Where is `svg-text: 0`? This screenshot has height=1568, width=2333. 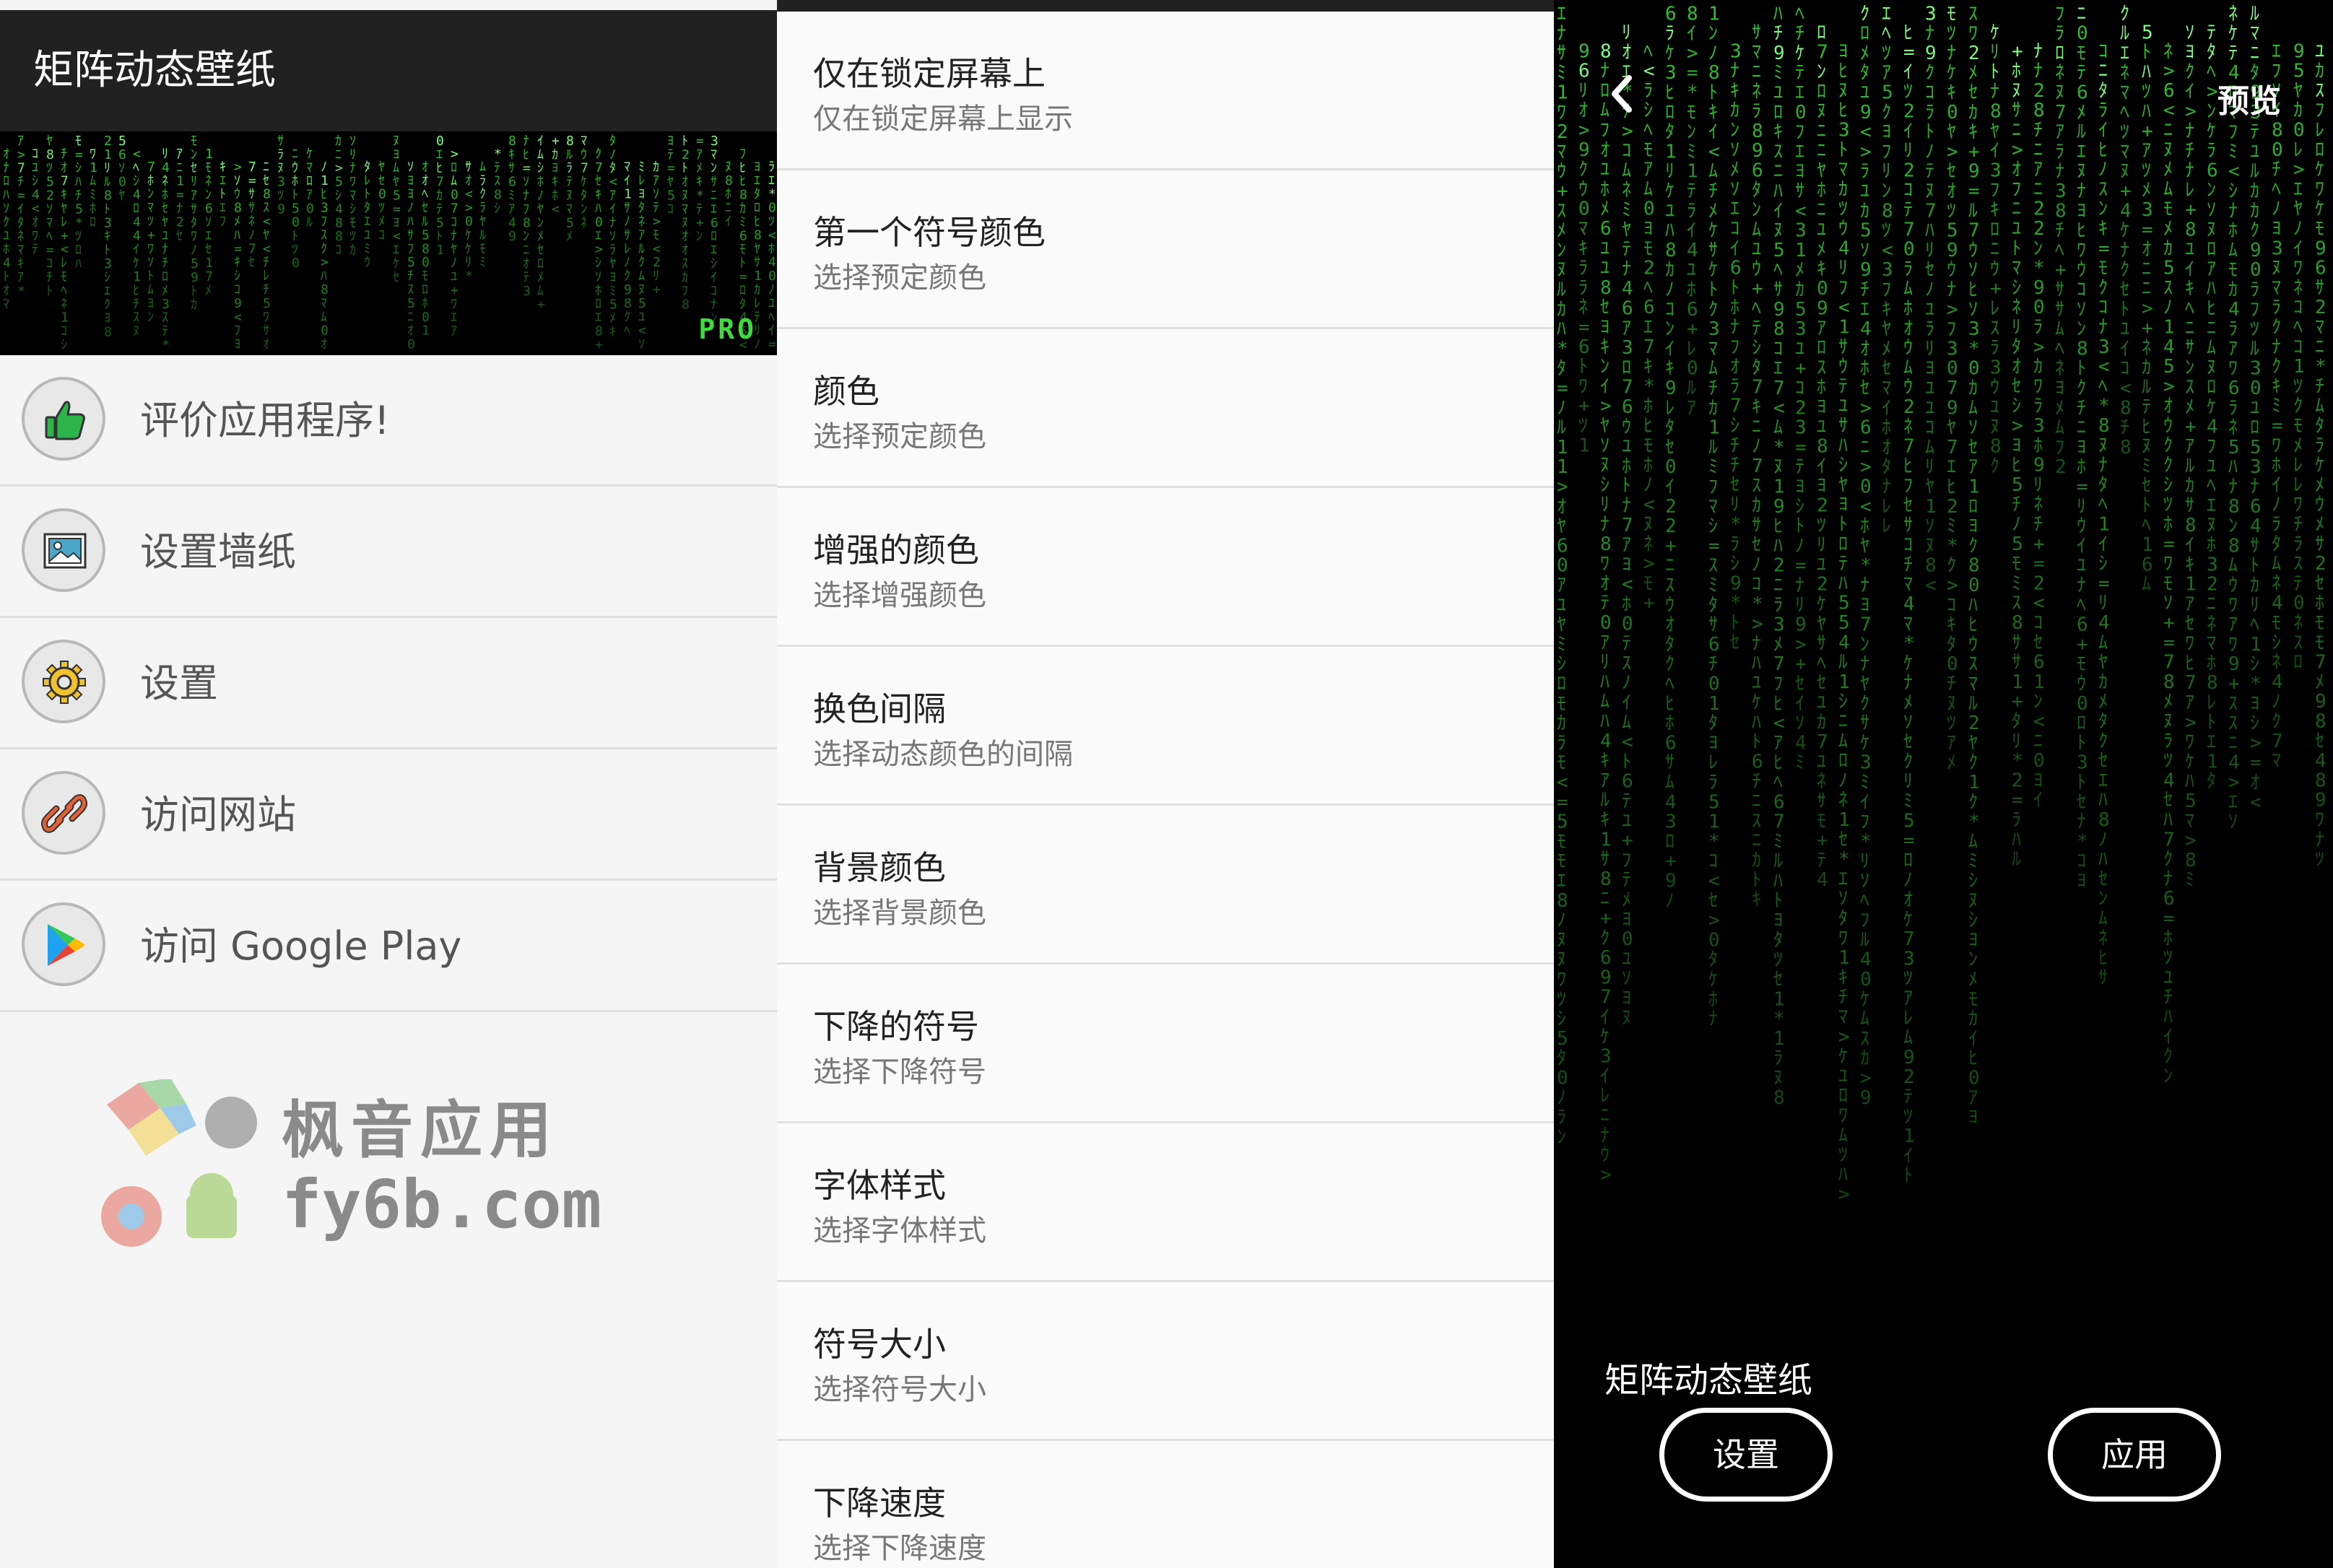 svg-text: 0 is located at coordinates (1953, 112).